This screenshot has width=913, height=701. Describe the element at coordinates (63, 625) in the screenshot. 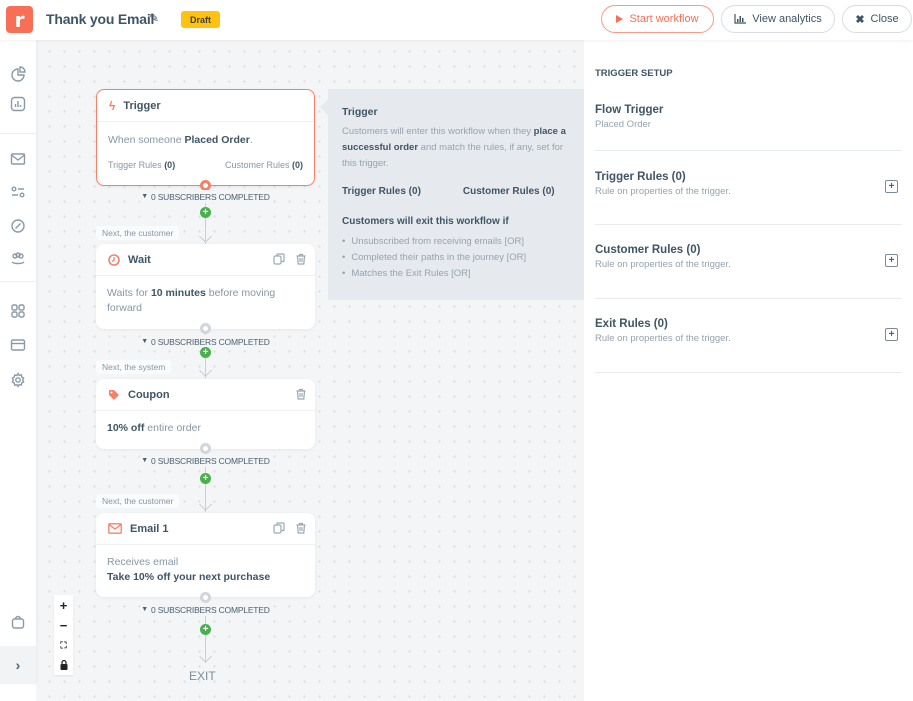

I see `zoom-out-button: −` at that location.